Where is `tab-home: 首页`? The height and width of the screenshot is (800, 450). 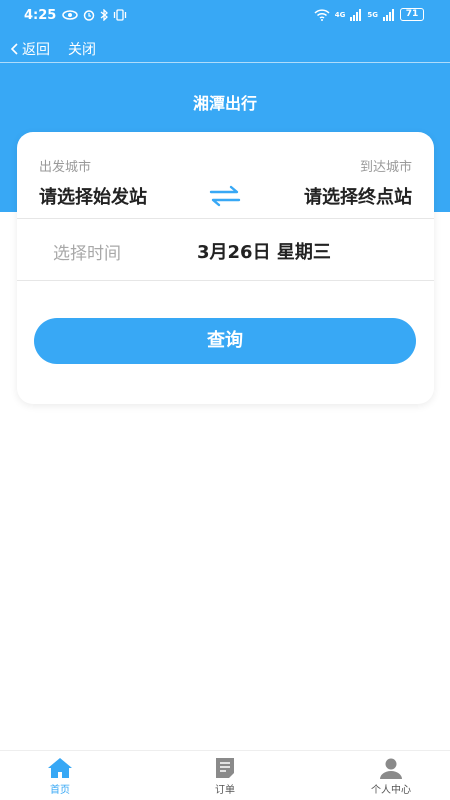
tab-home: 首页 is located at coordinates (60, 776).